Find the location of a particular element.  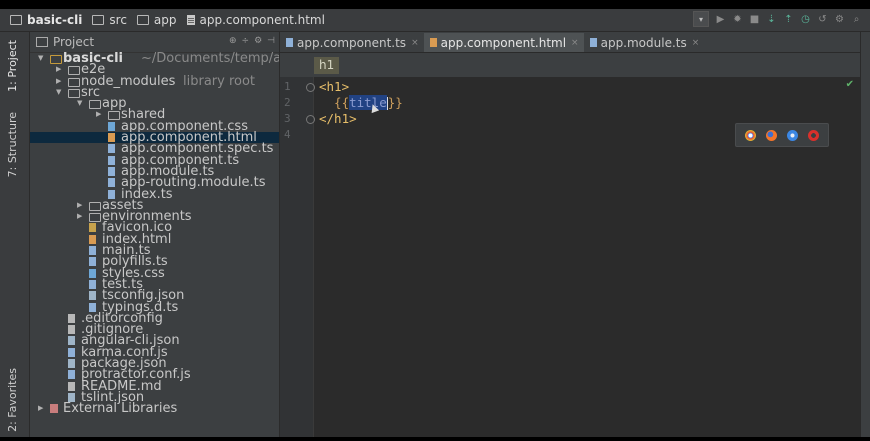

vcs-history-icon: ◷ is located at coordinates (805, 19).